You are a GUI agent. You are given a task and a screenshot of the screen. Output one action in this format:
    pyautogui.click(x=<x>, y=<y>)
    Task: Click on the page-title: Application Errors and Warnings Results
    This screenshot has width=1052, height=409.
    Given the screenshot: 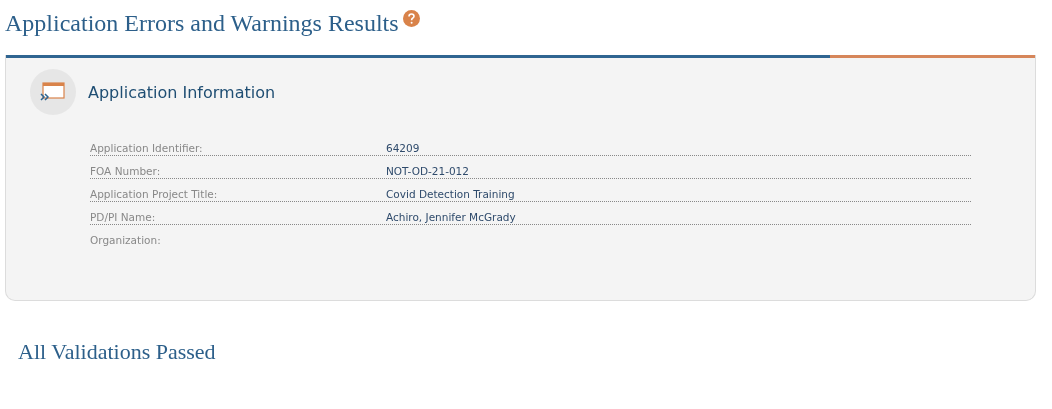 What is the action you would take?
    pyautogui.click(x=202, y=23)
    